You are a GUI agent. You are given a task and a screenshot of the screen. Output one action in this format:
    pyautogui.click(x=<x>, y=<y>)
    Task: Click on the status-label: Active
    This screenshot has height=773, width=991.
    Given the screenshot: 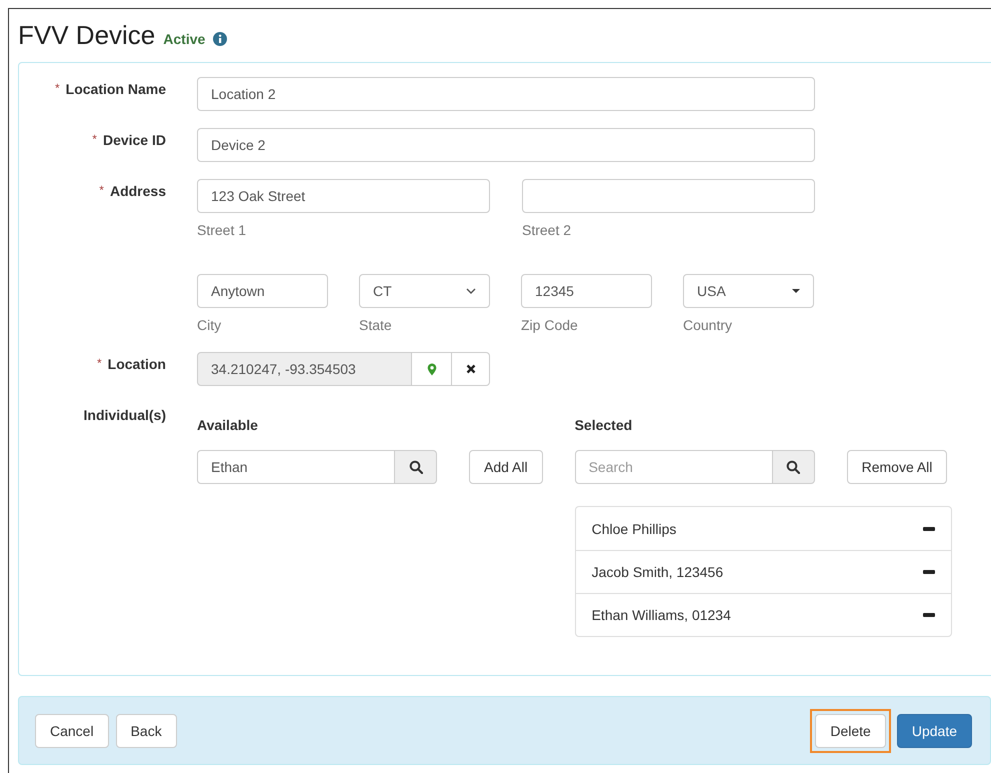 What is the action you would take?
    pyautogui.click(x=184, y=39)
    